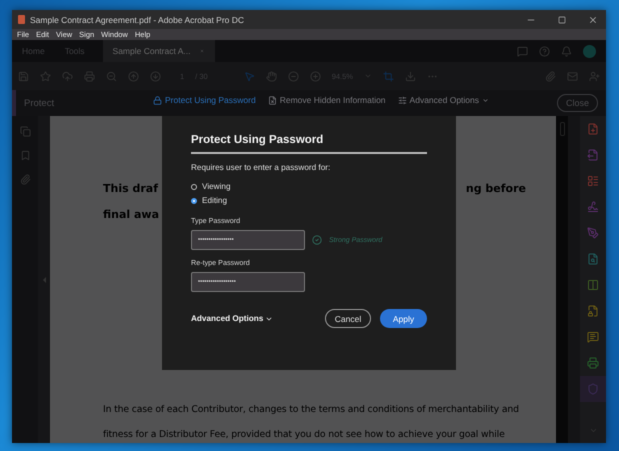 This screenshot has height=451, width=619. I want to click on radio-option: Viewing, so click(309, 186).